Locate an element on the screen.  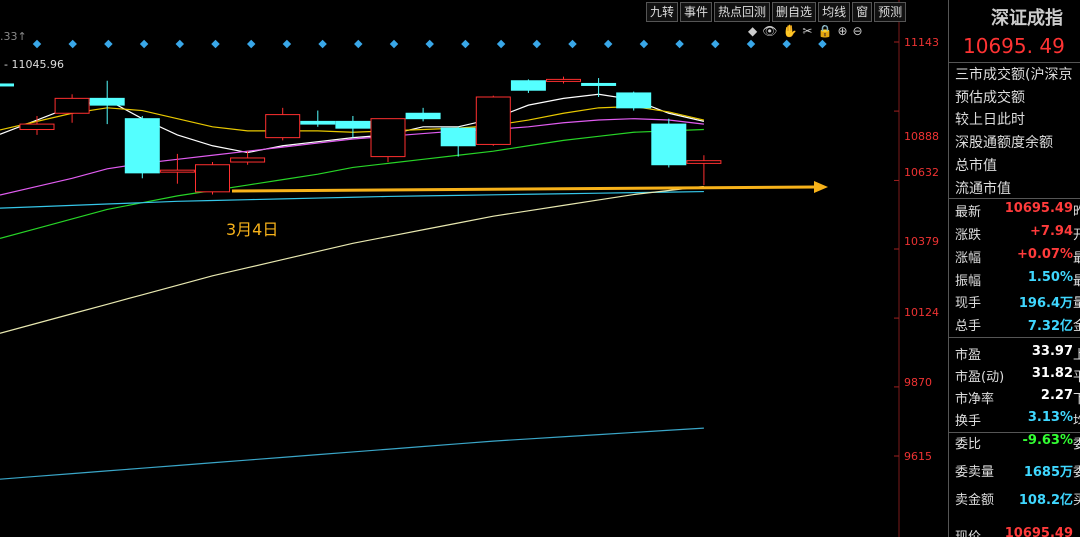
compare-label: 较上日此时 is located at coordinates (990, 120).